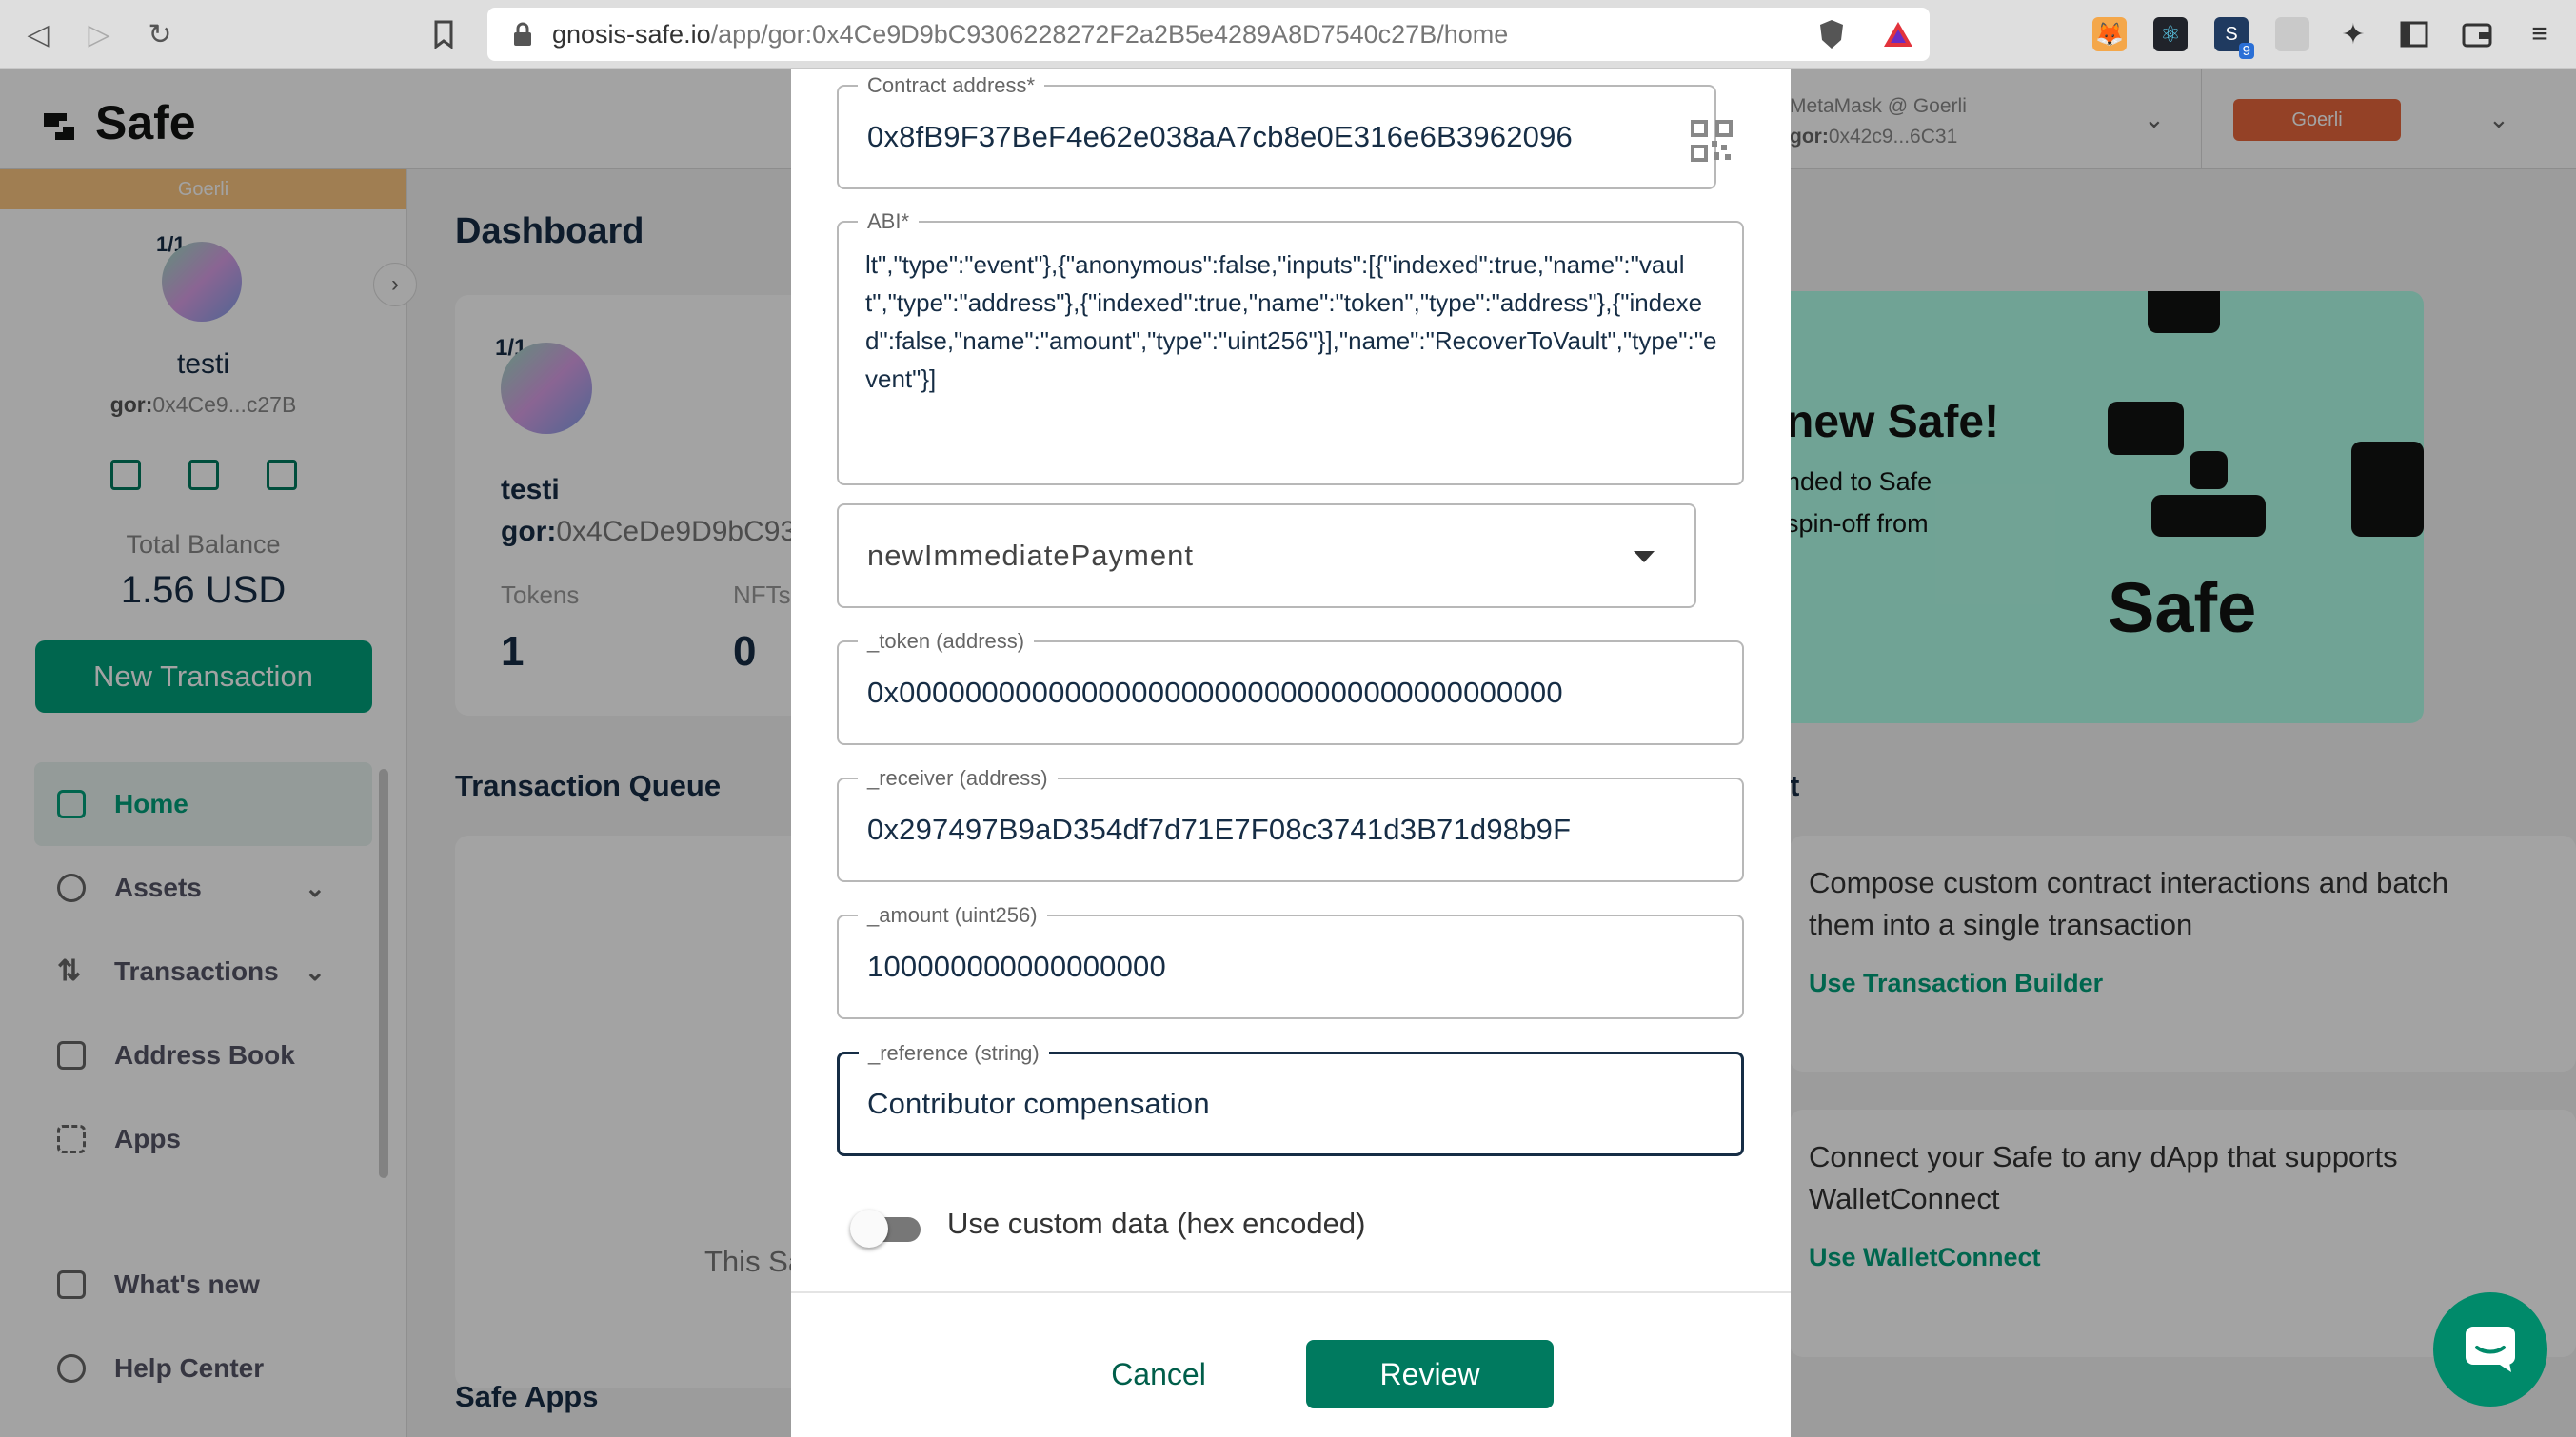 This screenshot has height=1437, width=2576. I want to click on metamask-icon: 🦊, so click(2110, 34).